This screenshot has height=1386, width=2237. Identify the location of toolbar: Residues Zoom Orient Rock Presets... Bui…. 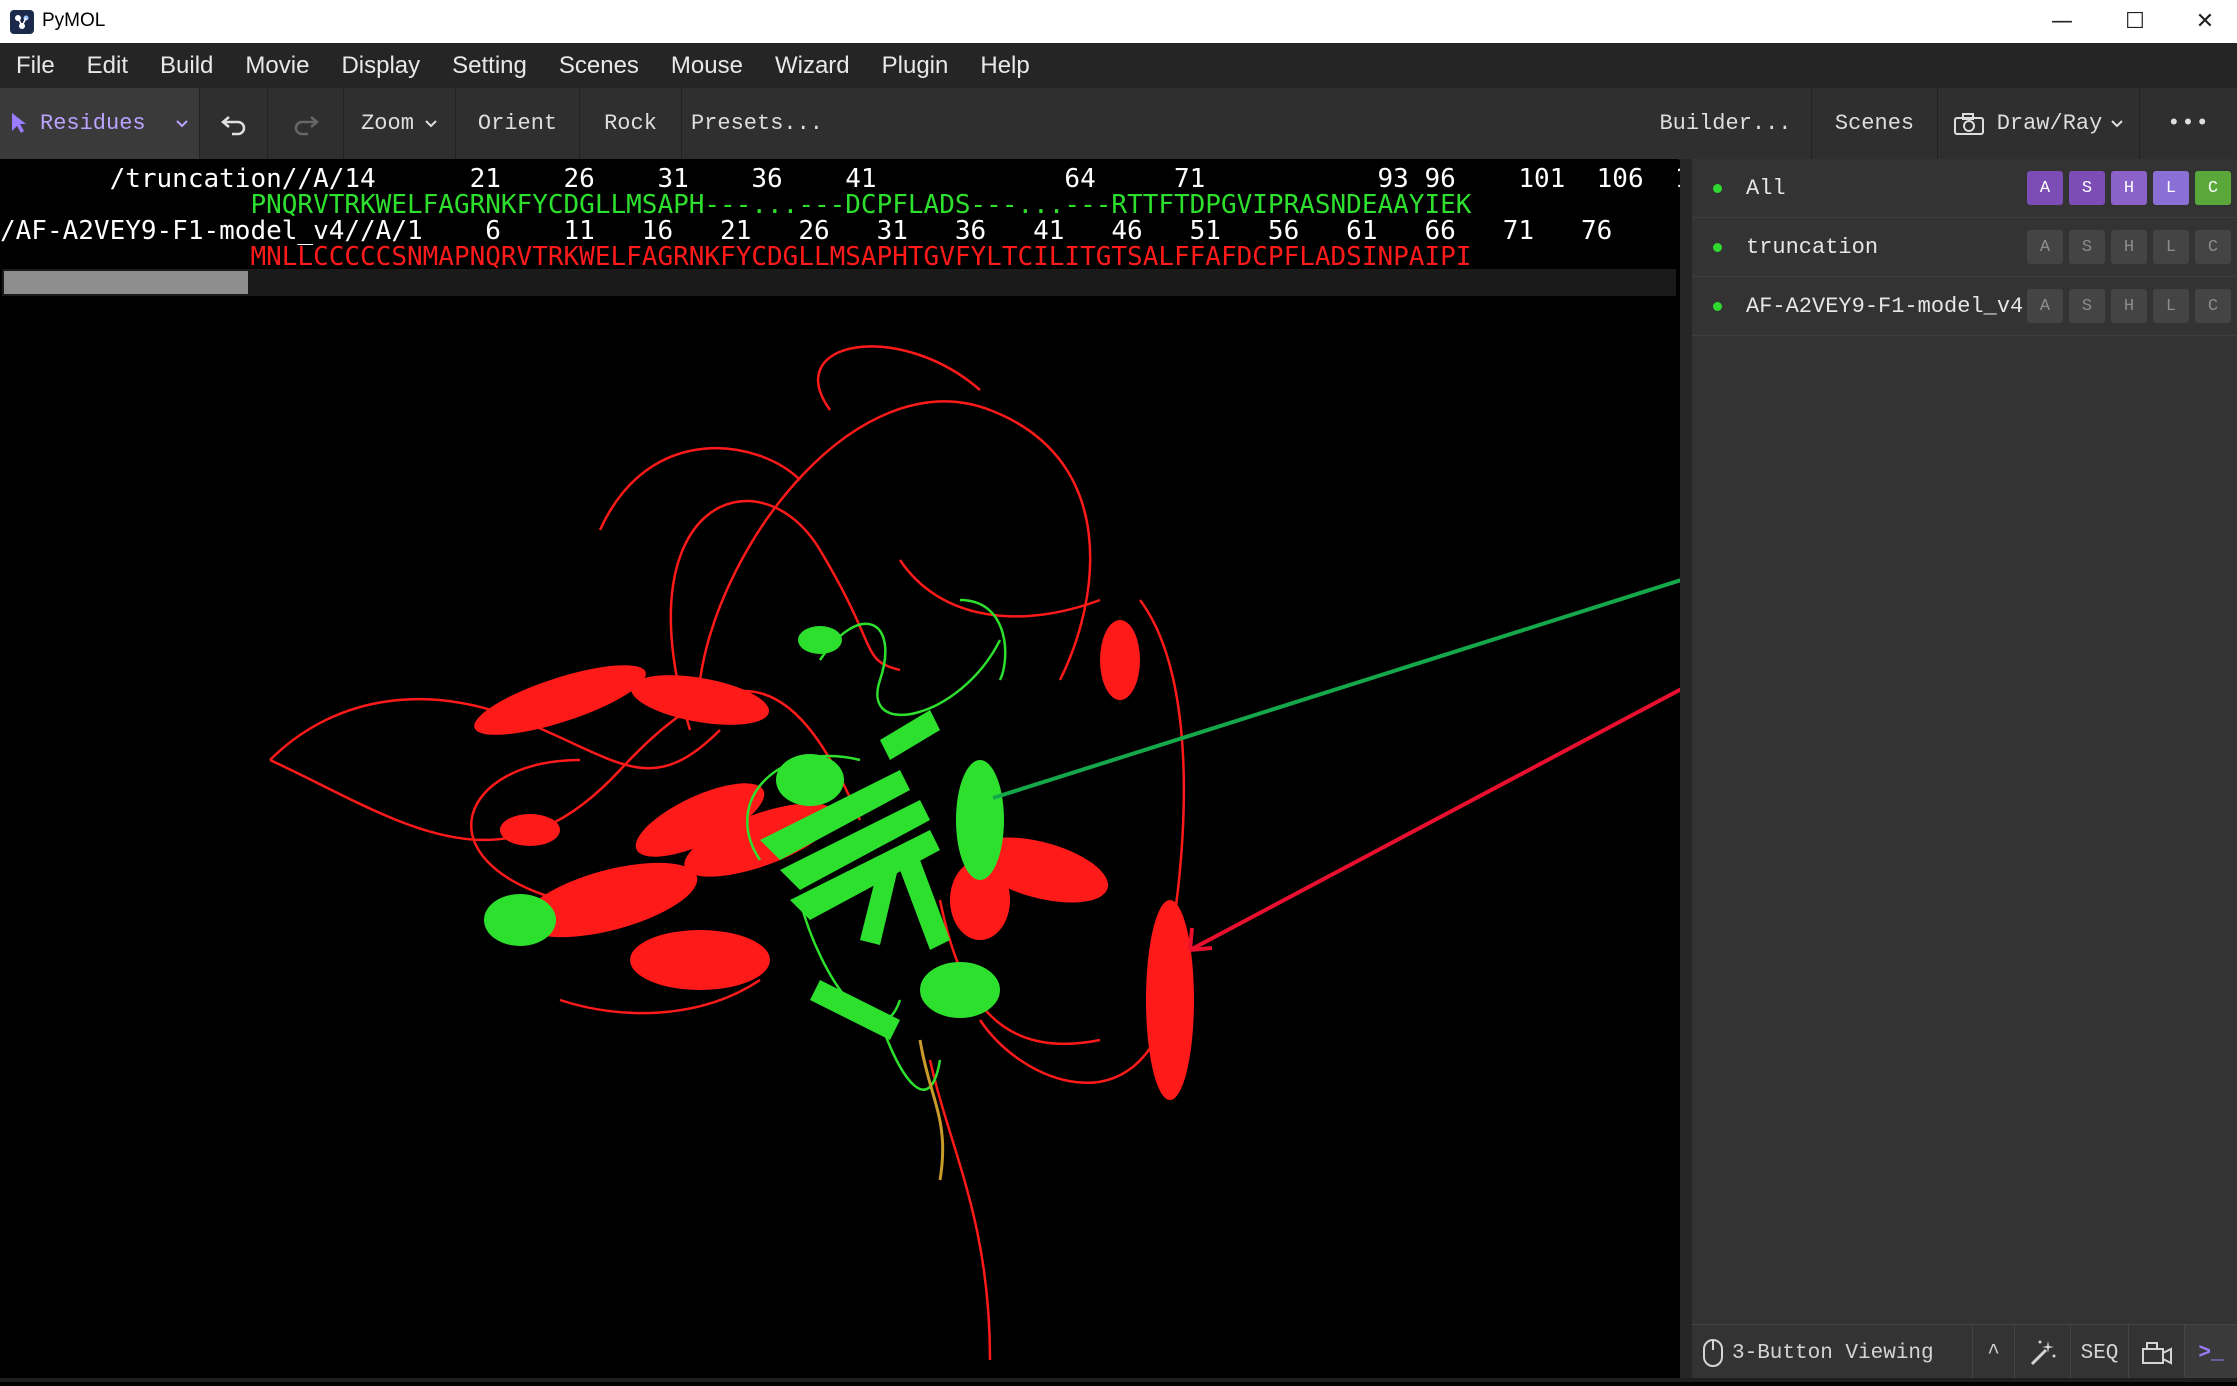
(1118, 124).